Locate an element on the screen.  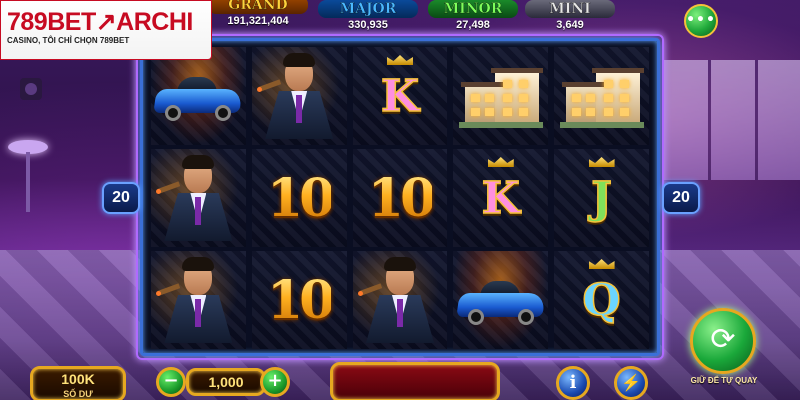
balance-value: 100K is located at coordinates (78, 379).